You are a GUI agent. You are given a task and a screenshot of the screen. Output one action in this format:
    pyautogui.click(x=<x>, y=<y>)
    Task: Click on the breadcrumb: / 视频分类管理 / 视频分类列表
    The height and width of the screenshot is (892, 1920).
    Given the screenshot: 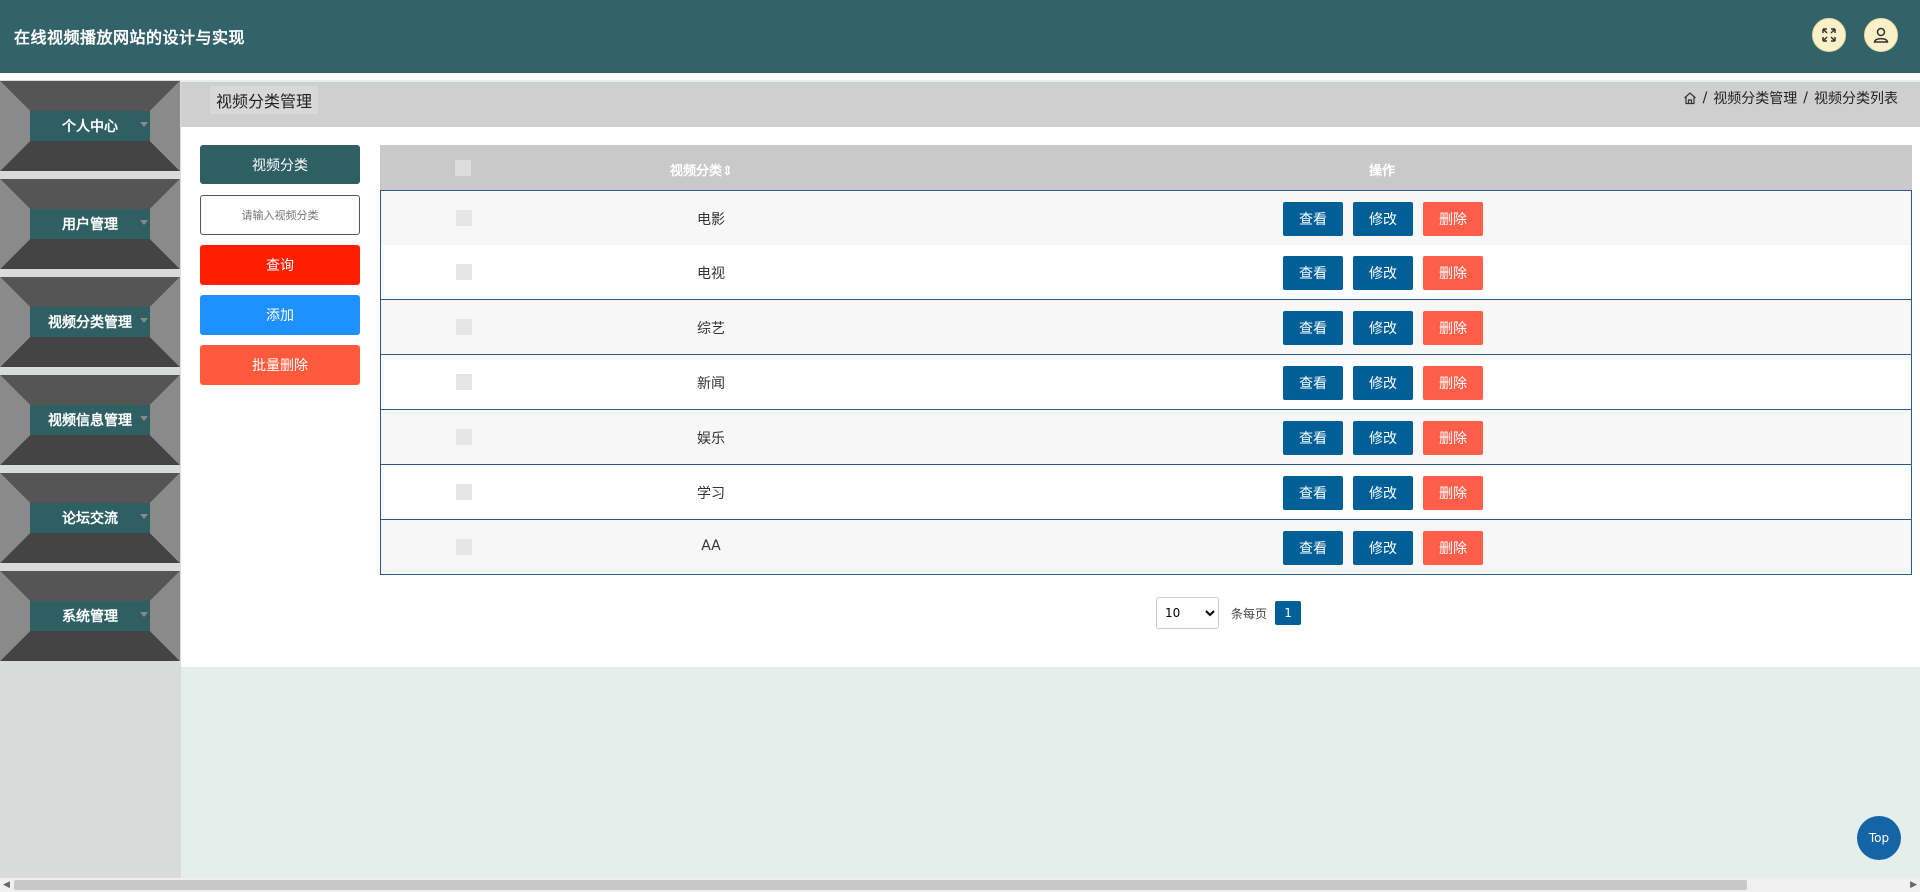 What is the action you would take?
    pyautogui.click(x=1790, y=98)
    